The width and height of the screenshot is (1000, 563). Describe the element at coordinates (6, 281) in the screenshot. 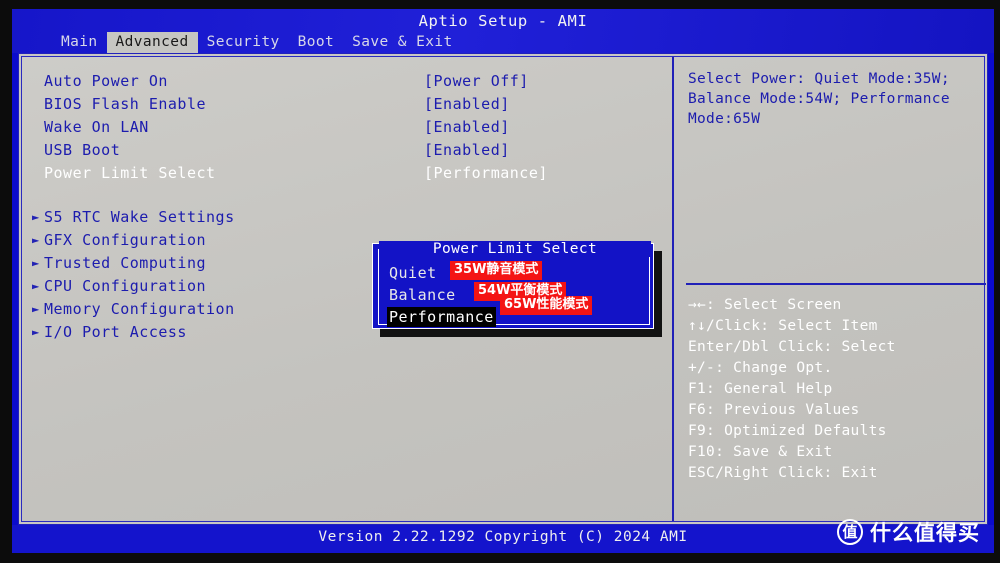

I see `monitor-bezel-left` at that location.